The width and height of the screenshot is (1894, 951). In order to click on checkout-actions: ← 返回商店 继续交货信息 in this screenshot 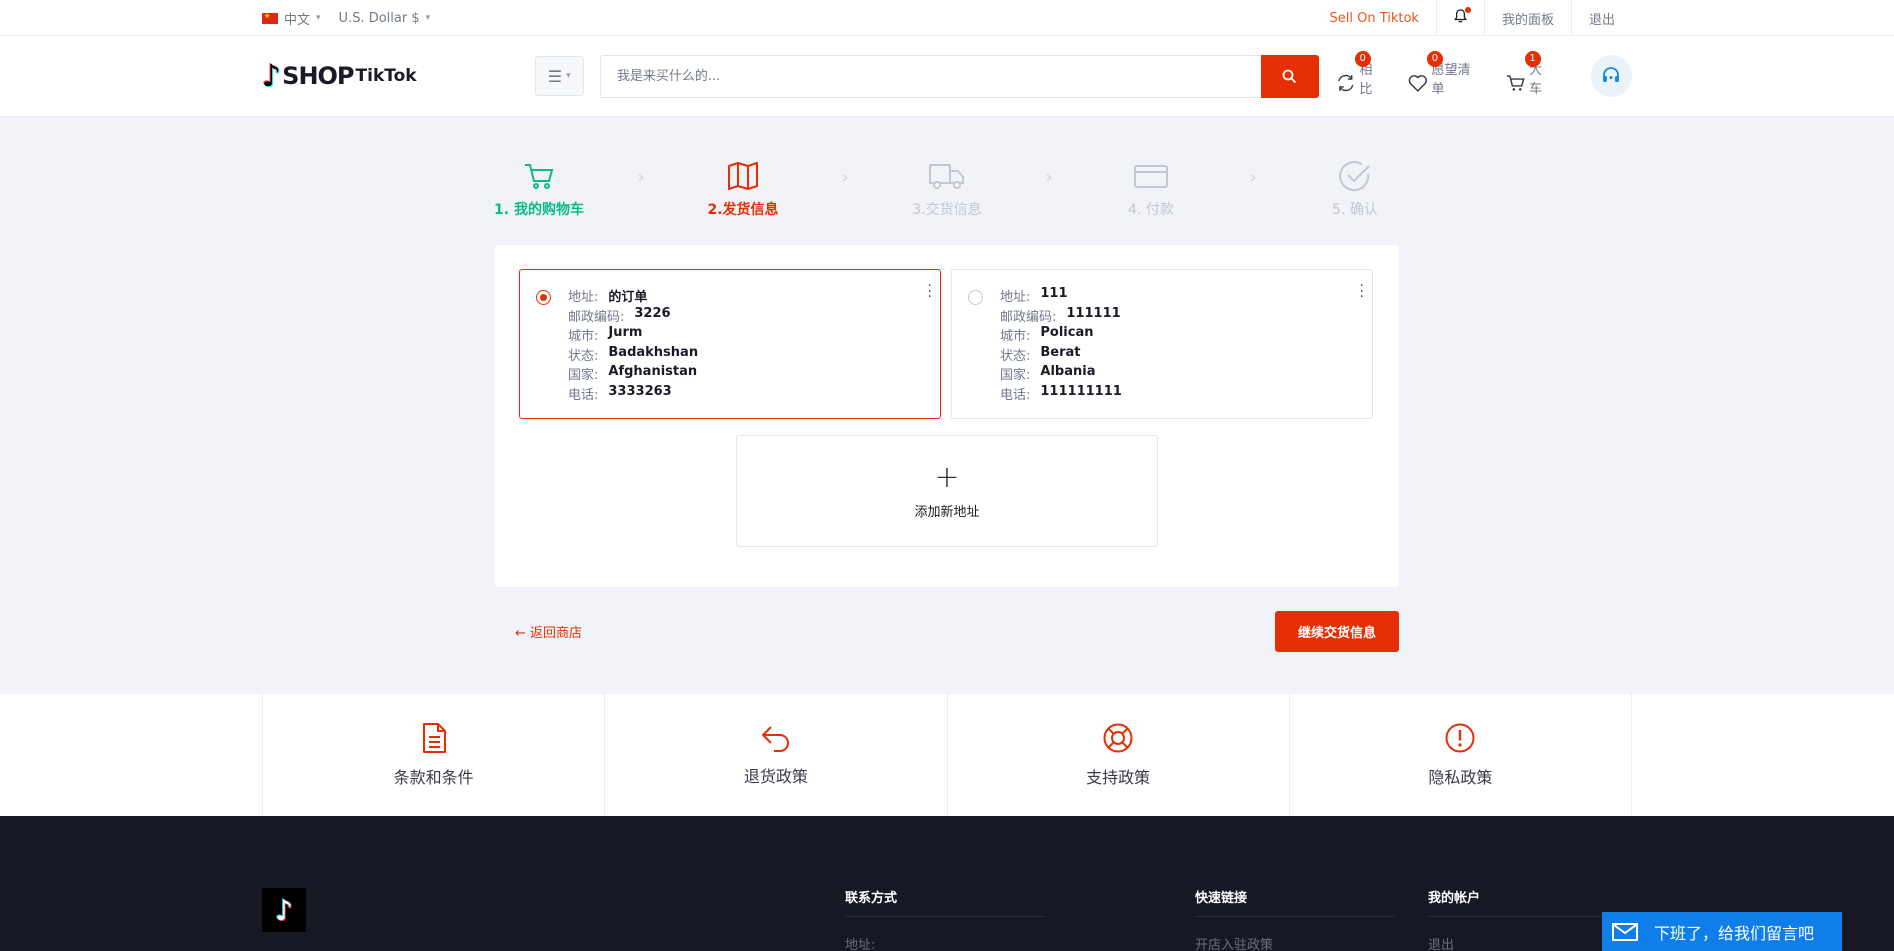, I will do `click(947, 631)`.